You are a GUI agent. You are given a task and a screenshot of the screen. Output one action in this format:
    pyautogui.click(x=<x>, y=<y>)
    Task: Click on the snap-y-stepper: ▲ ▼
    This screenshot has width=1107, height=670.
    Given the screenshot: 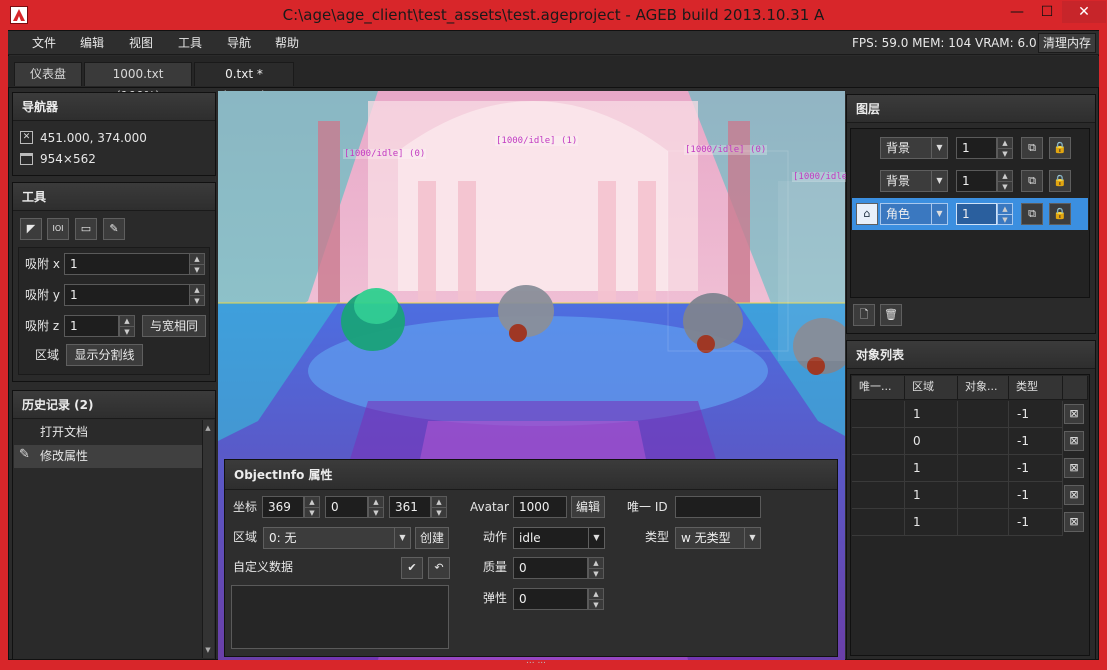 What is the action you would take?
    pyautogui.click(x=197, y=295)
    